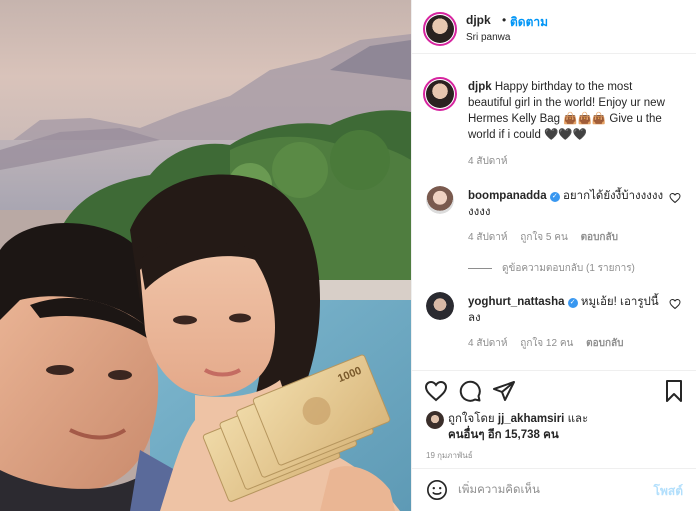 Image resolution: width=696 pixels, height=511 pixels. Describe the element at coordinates (470, 391) in the screenshot. I see `comment-icon` at that location.